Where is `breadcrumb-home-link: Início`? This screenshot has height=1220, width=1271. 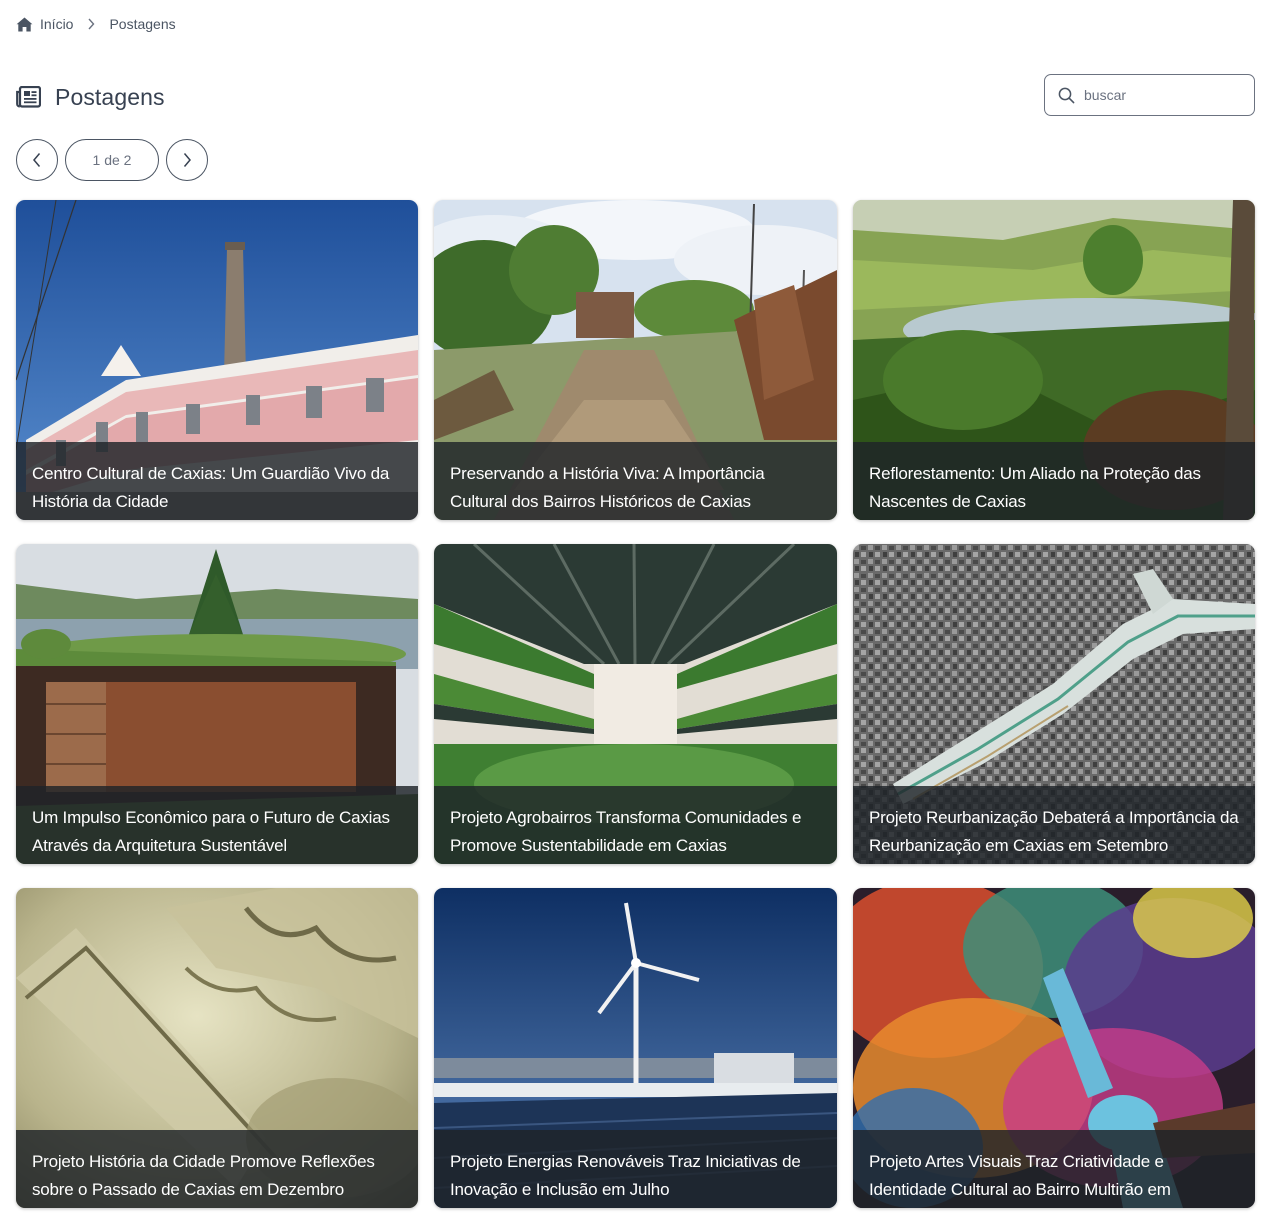 breadcrumb-home-link: Início is located at coordinates (44, 24).